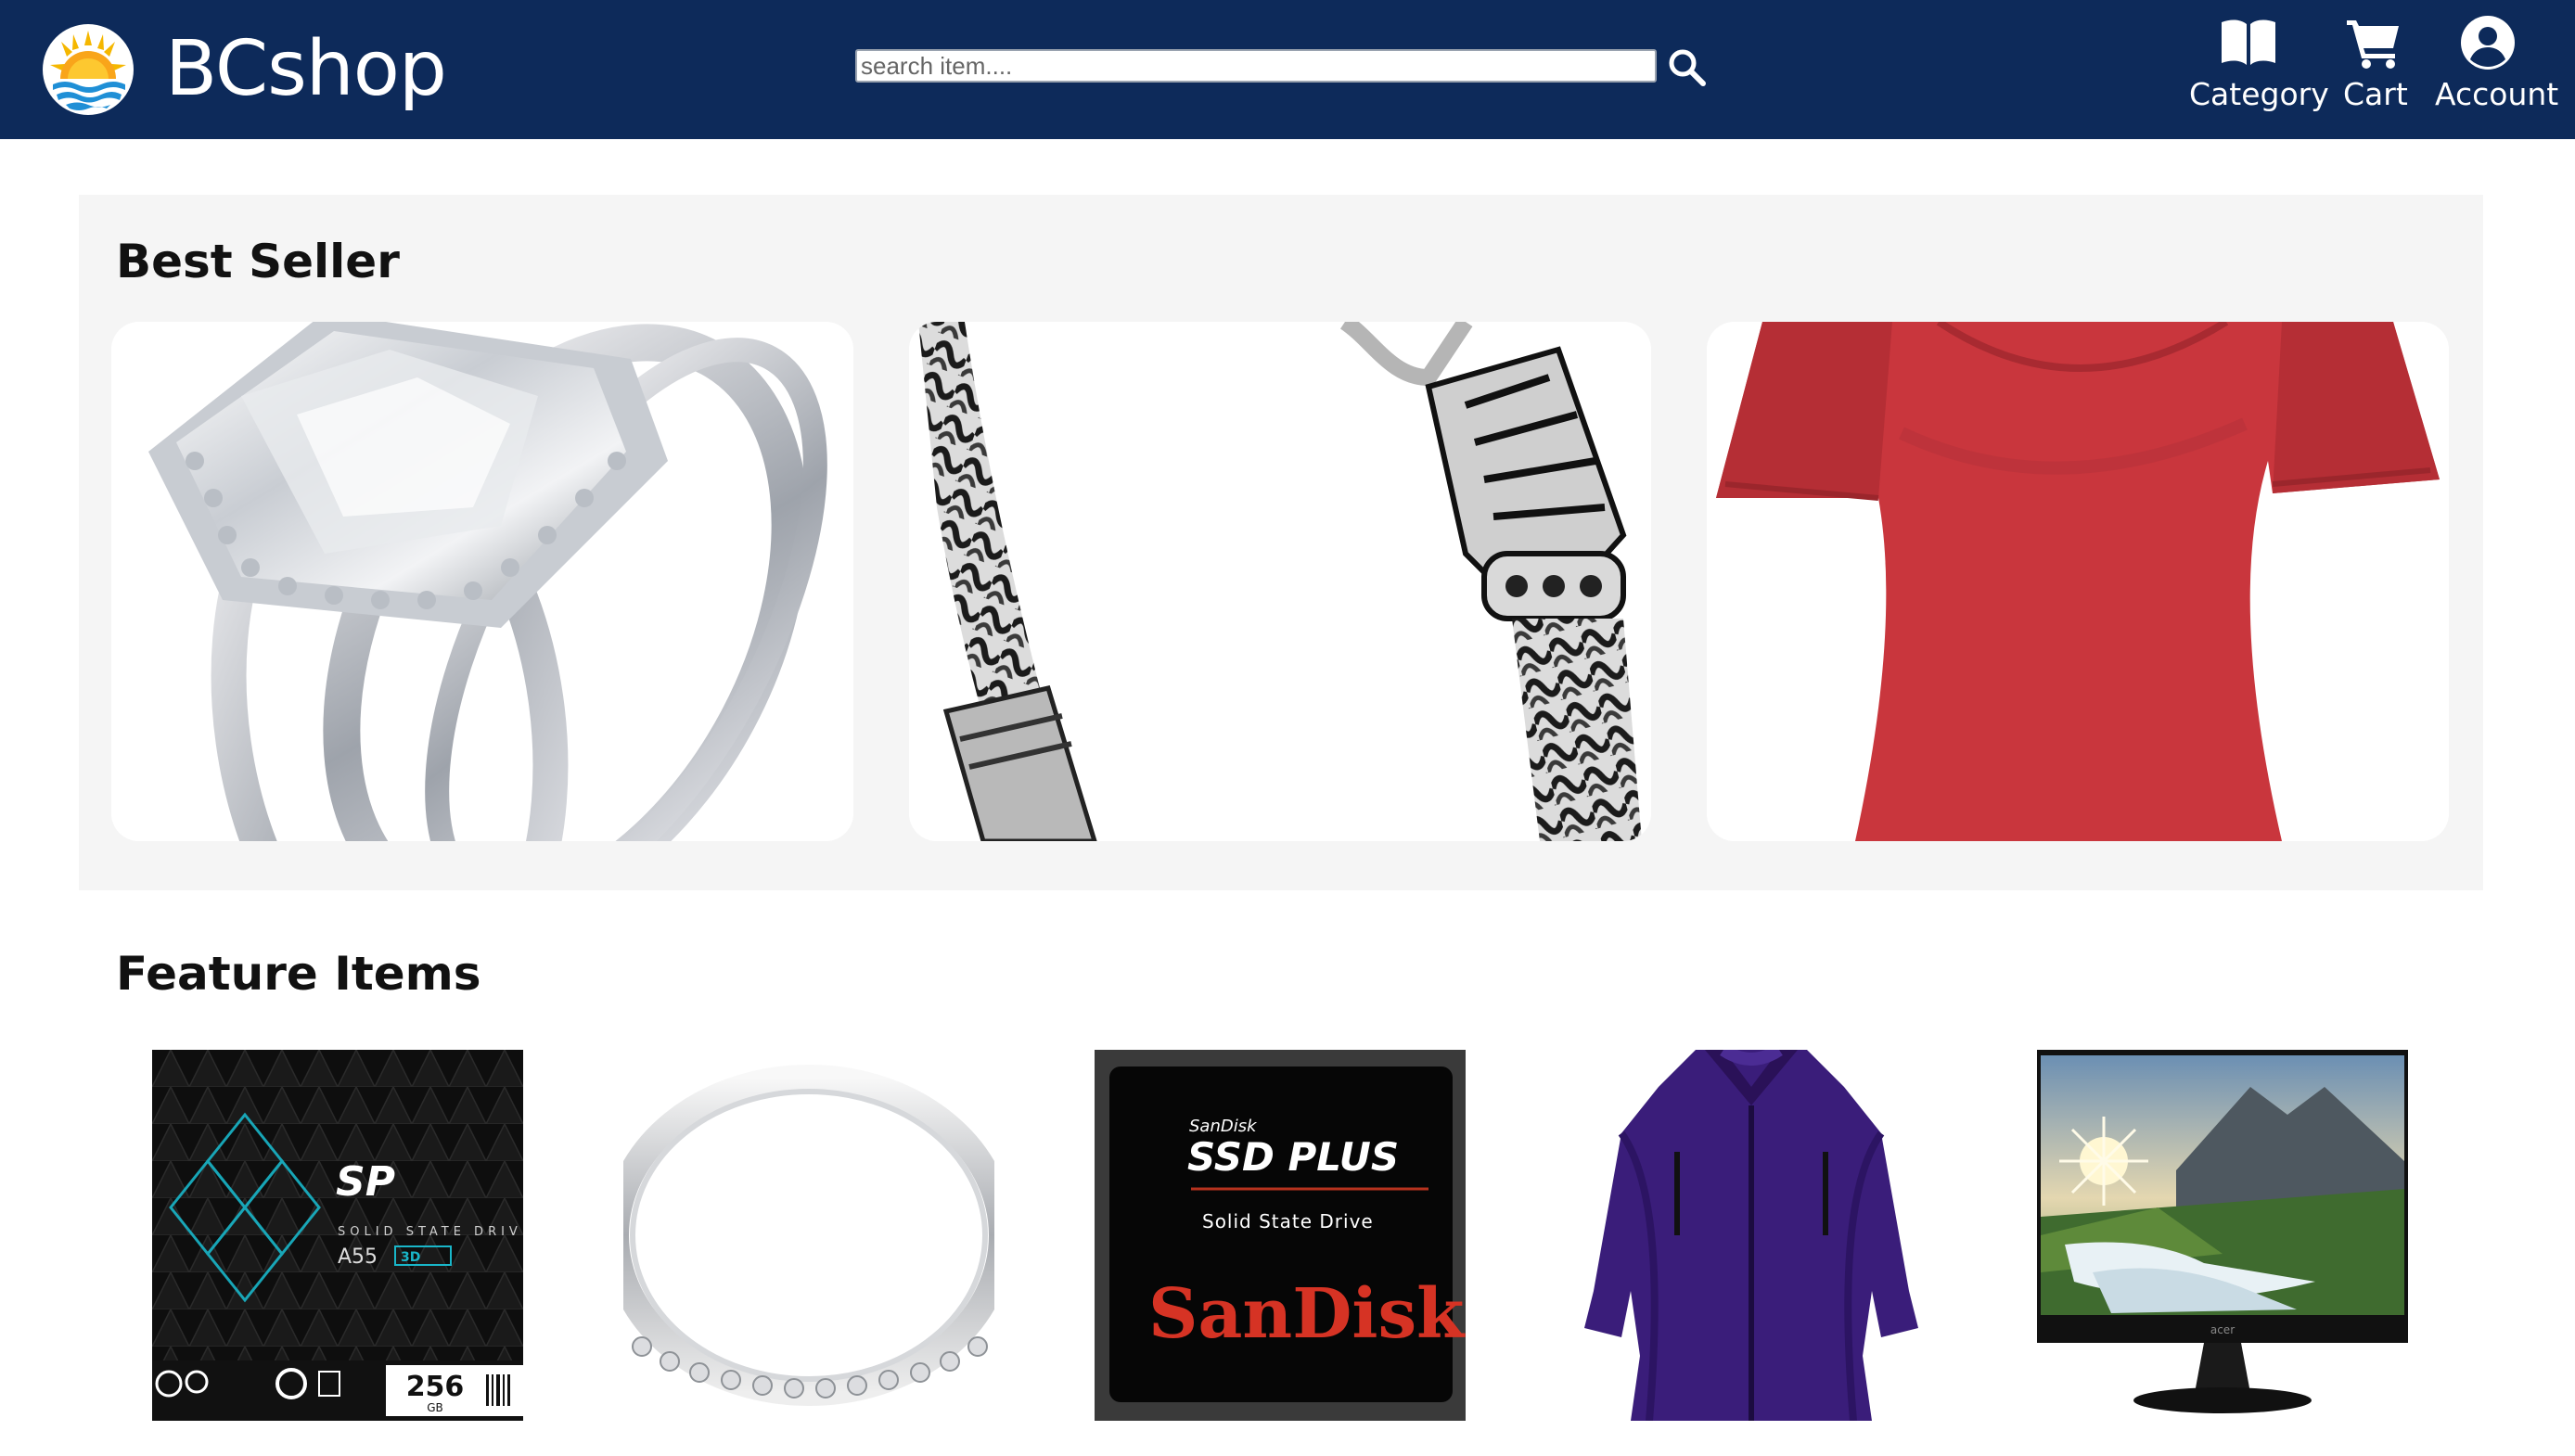  What do you see at coordinates (2248, 42) in the screenshot?
I see `open-book-icon` at bounding box center [2248, 42].